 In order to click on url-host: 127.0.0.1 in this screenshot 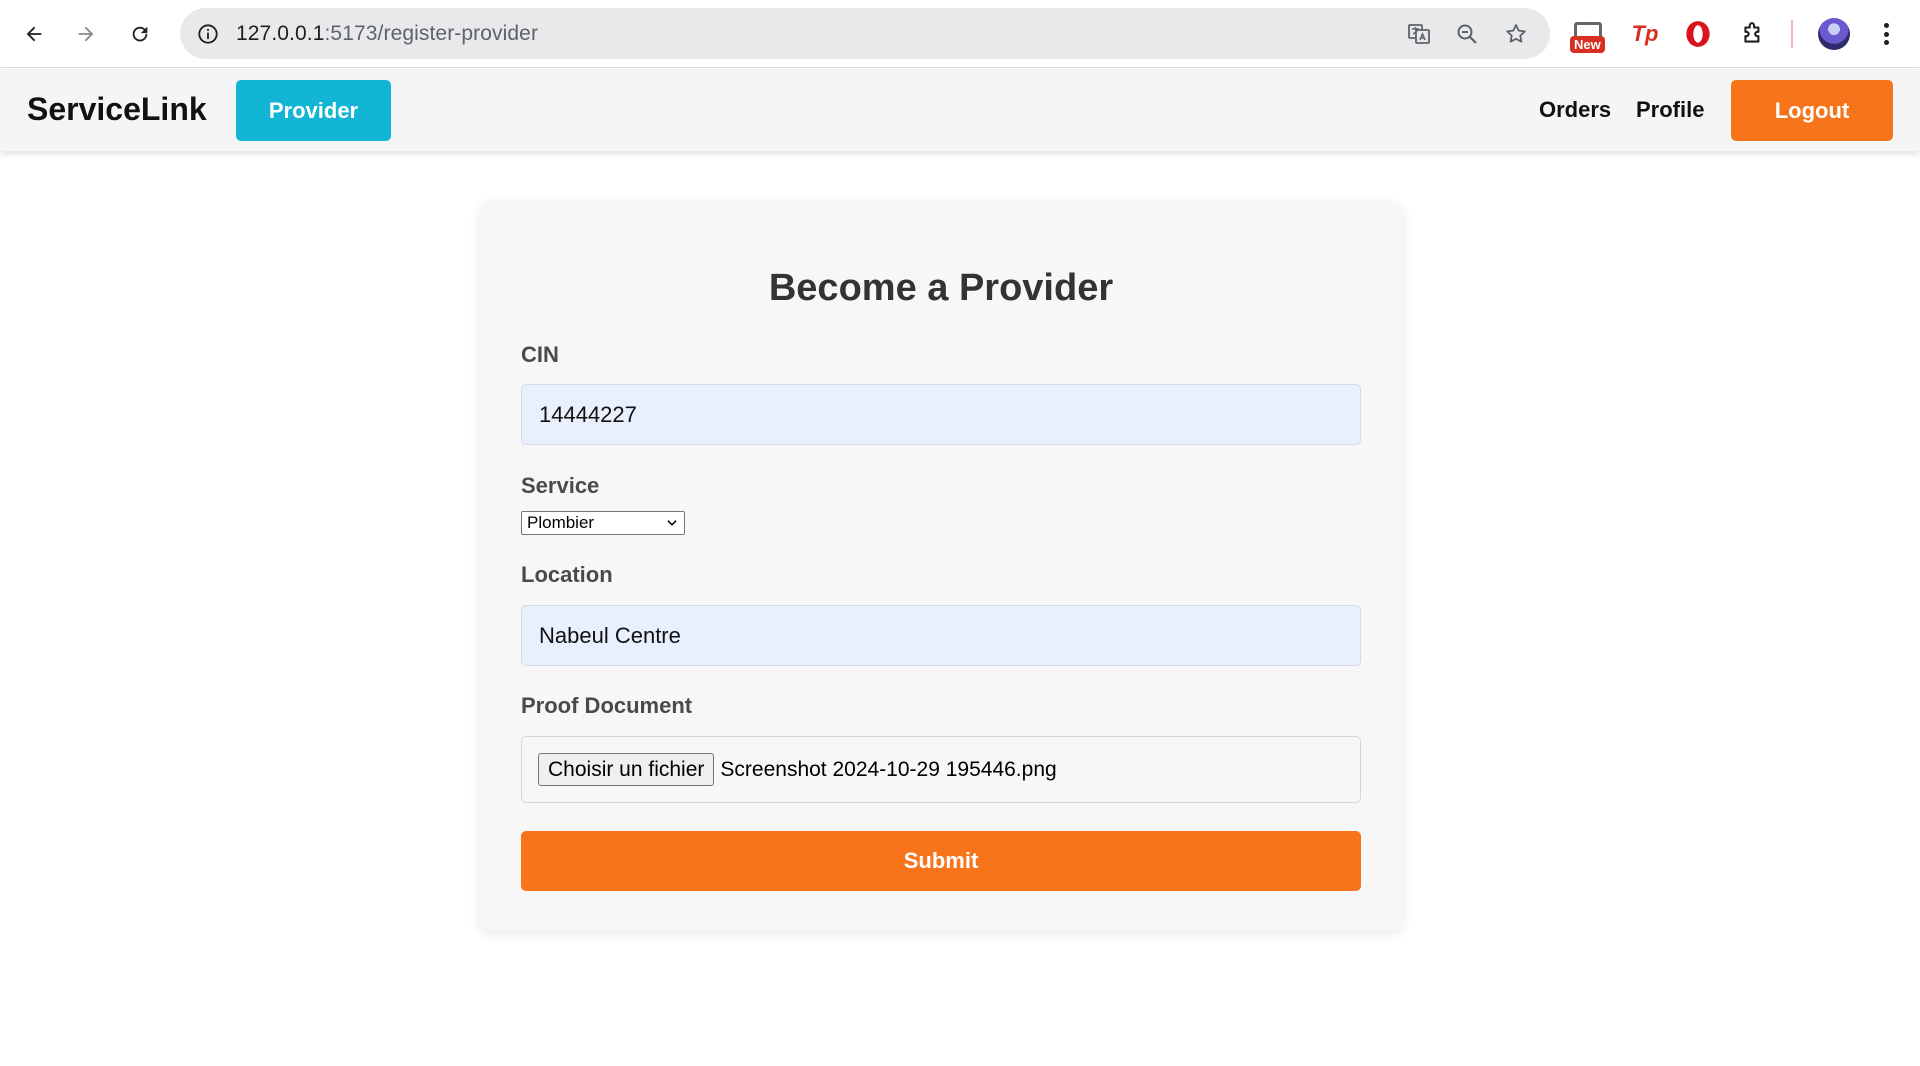, I will do `click(280, 33)`.